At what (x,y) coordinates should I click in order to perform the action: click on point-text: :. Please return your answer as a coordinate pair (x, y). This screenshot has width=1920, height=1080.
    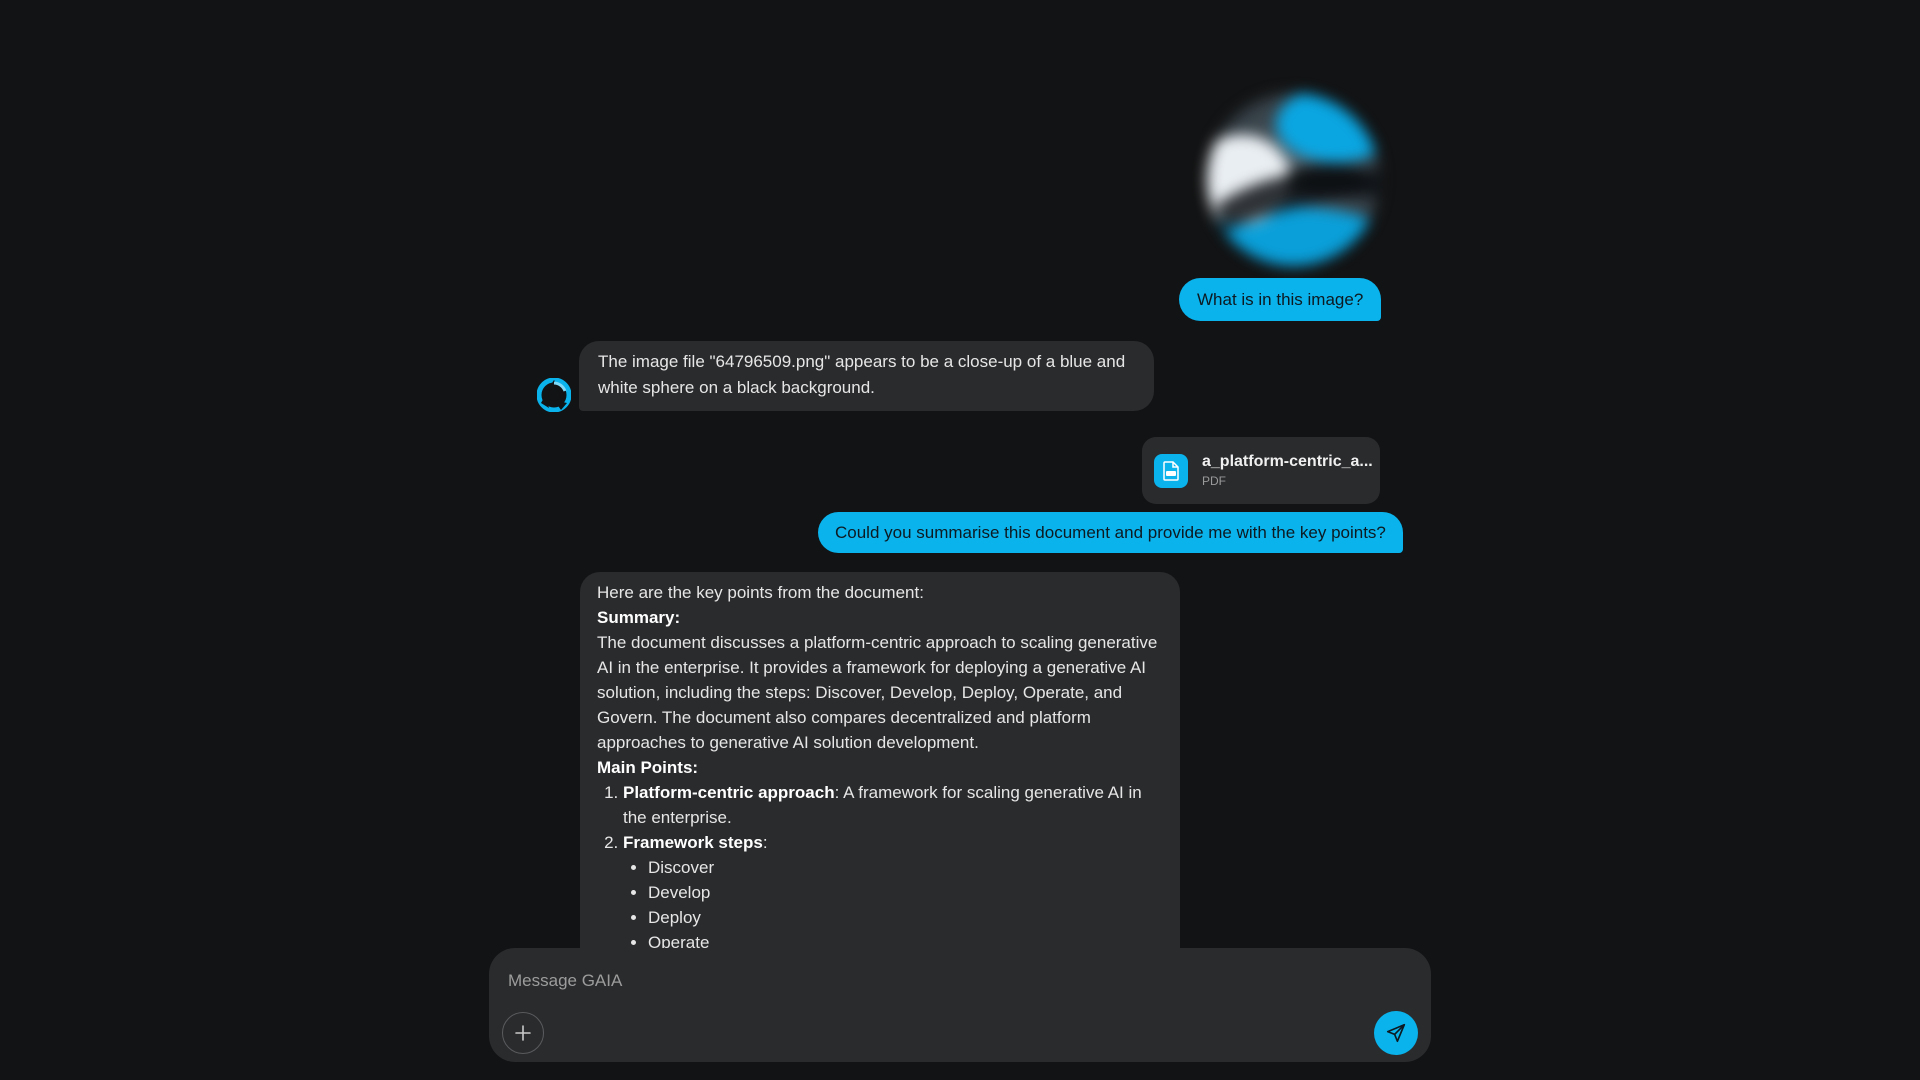
    Looking at the image, I should click on (765, 842).